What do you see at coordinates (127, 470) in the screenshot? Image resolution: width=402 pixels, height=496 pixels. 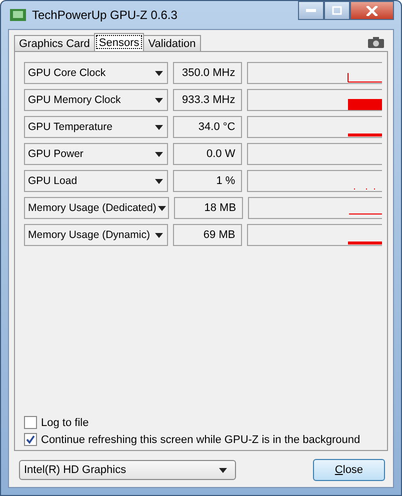 I see `device-dropdown: Intel(R) HD Graphics` at bounding box center [127, 470].